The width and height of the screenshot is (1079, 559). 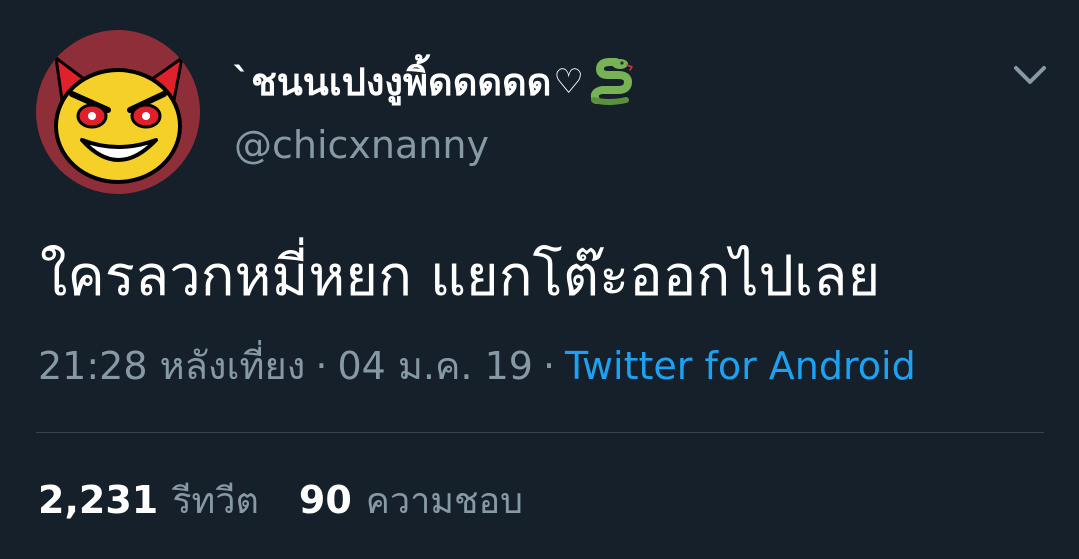 I want to click on chevron-down-icon, so click(x=1030, y=75).